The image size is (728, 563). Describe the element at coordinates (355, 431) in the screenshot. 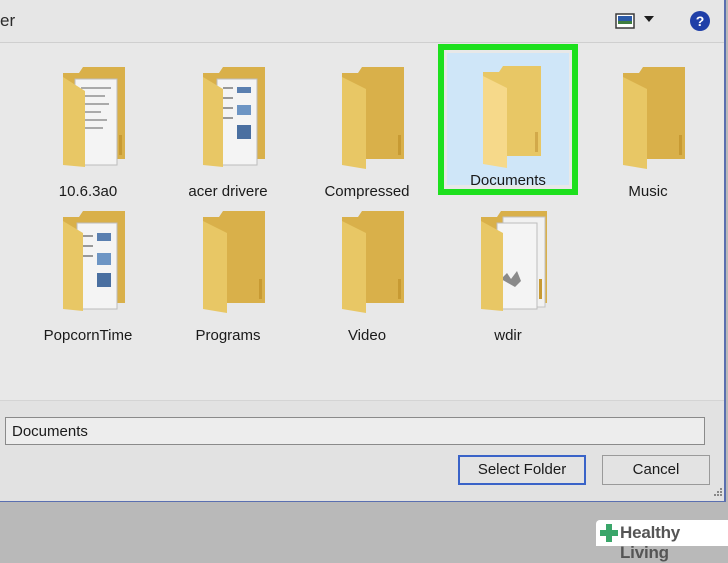

I see `folder-name-field: Documents` at that location.